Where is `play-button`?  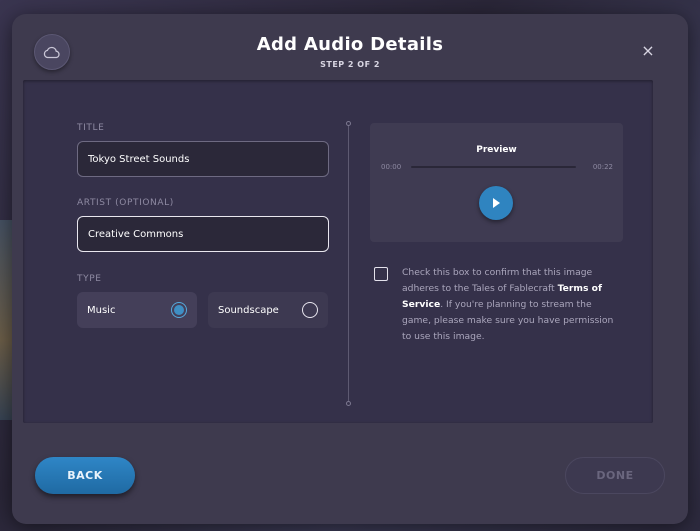
play-button is located at coordinates (496, 203).